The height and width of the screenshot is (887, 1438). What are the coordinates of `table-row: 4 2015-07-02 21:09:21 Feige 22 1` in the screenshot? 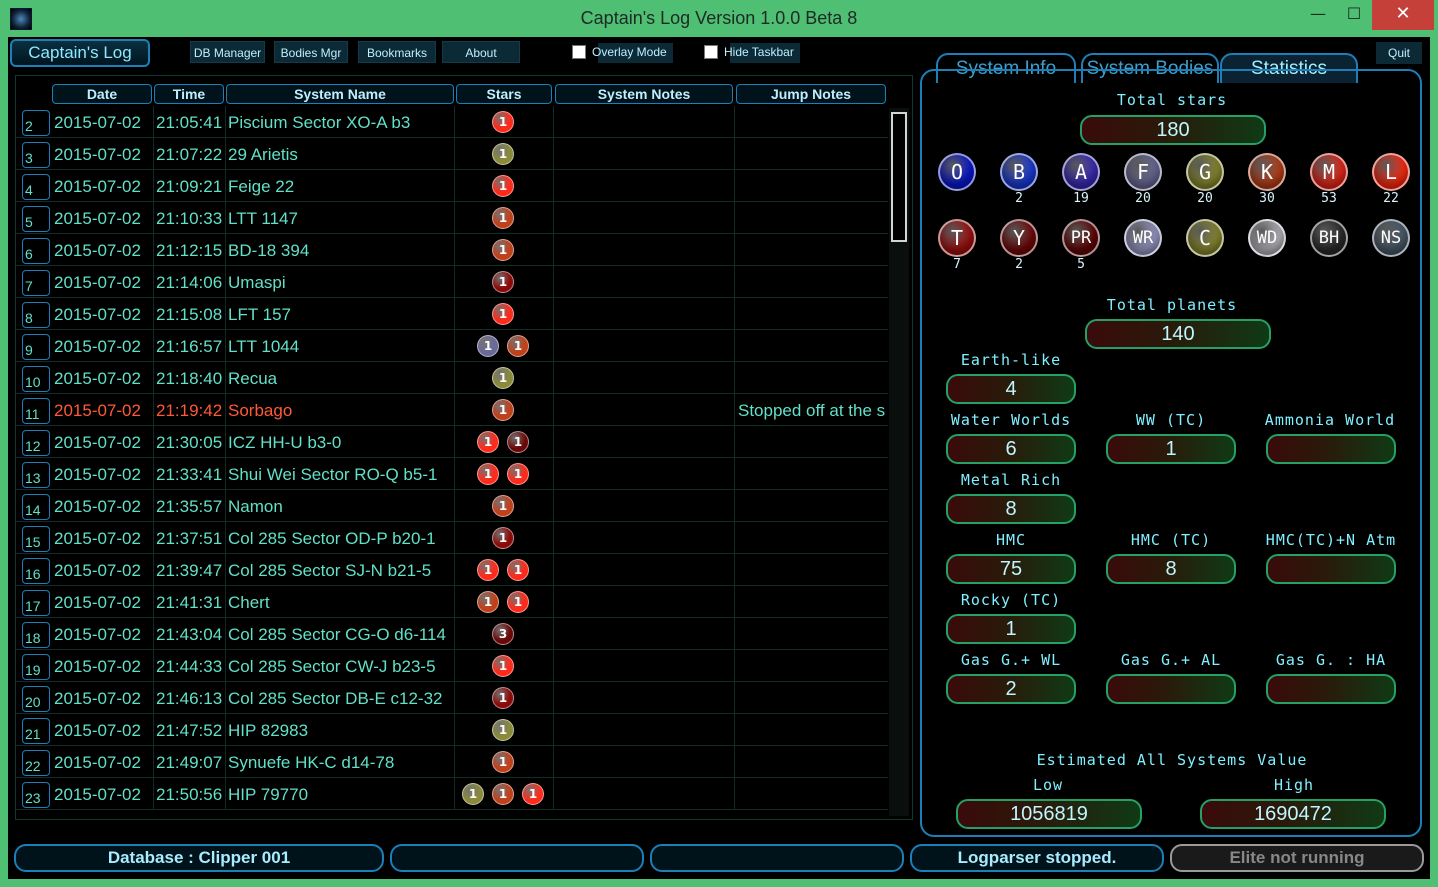 It's located at (452, 186).